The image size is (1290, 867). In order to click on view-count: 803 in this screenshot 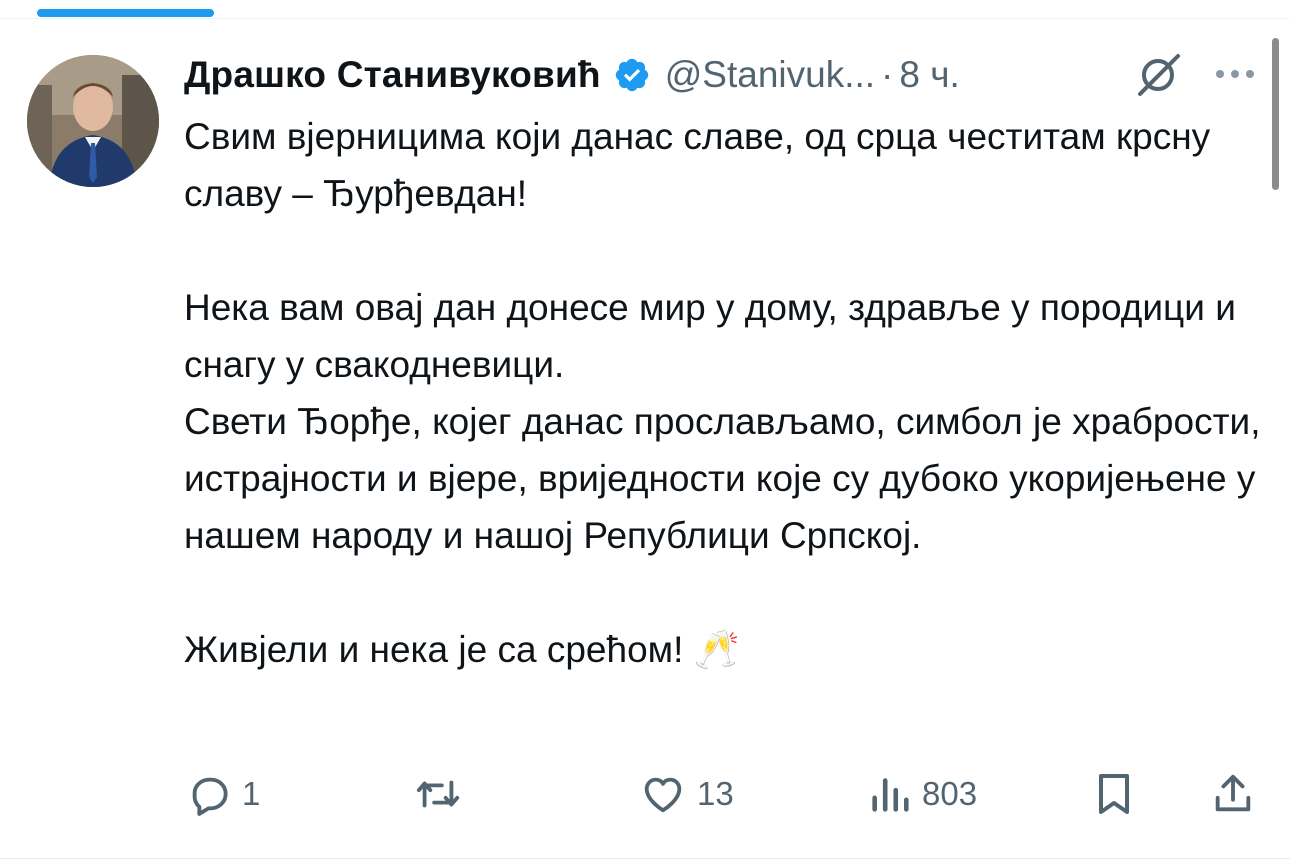, I will do `click(950, 793)`.